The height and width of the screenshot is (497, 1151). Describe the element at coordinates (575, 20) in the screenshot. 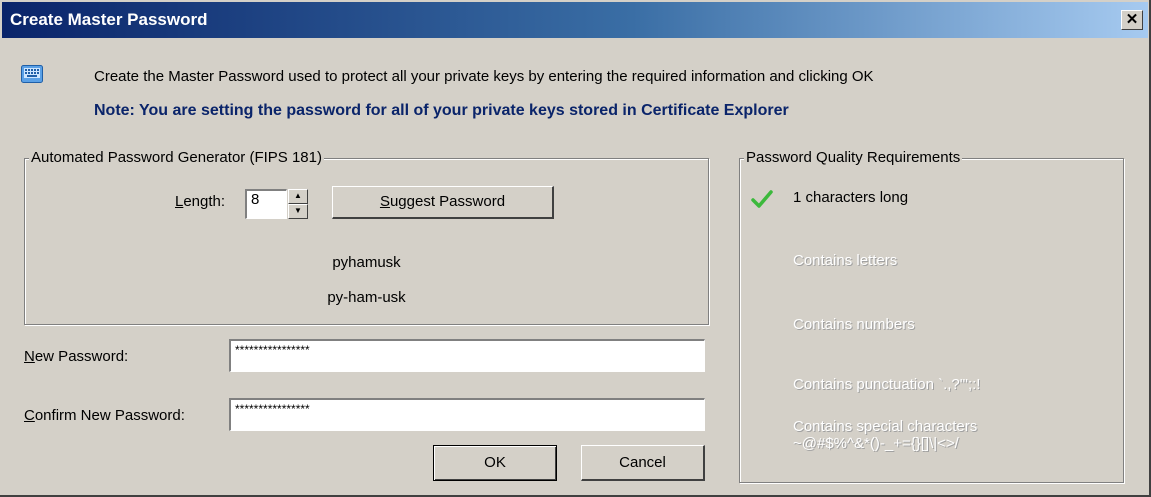

I see `title-bar: Create Master Password ✕` at that location.